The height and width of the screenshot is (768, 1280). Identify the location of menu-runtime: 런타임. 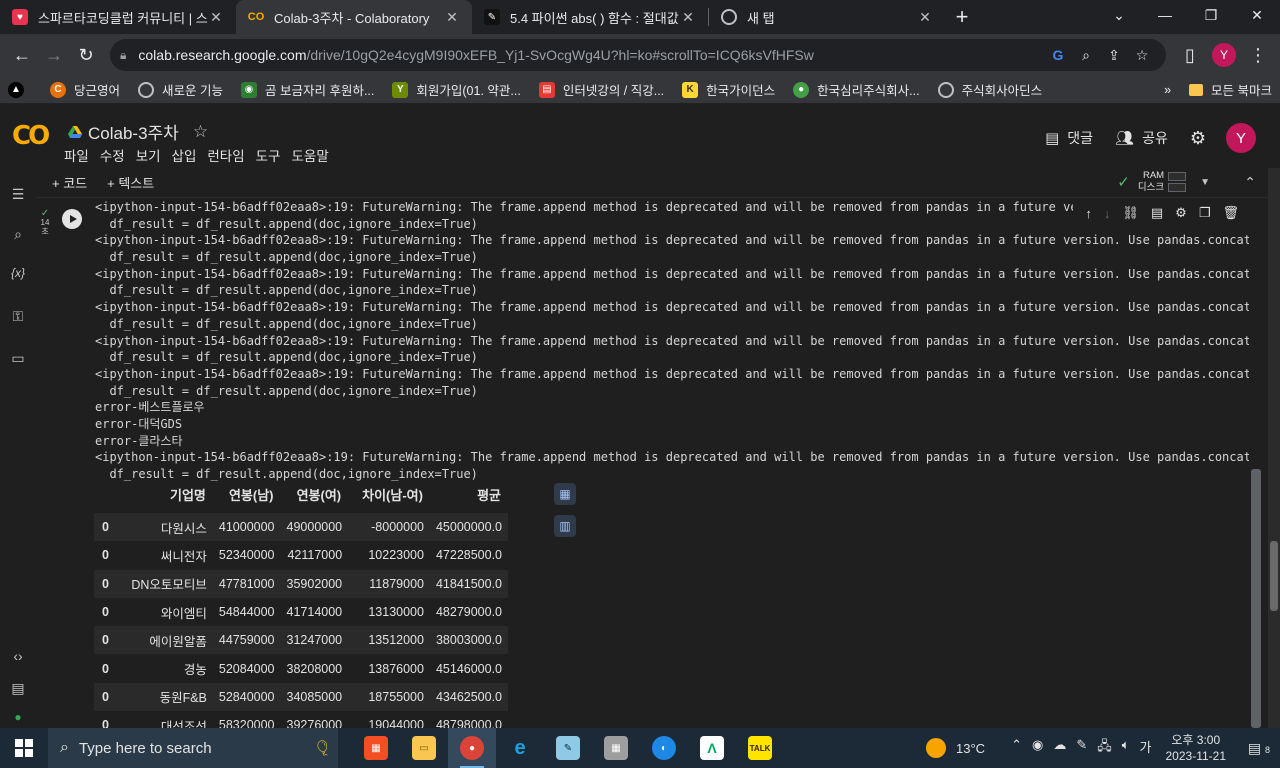
(225, 155).